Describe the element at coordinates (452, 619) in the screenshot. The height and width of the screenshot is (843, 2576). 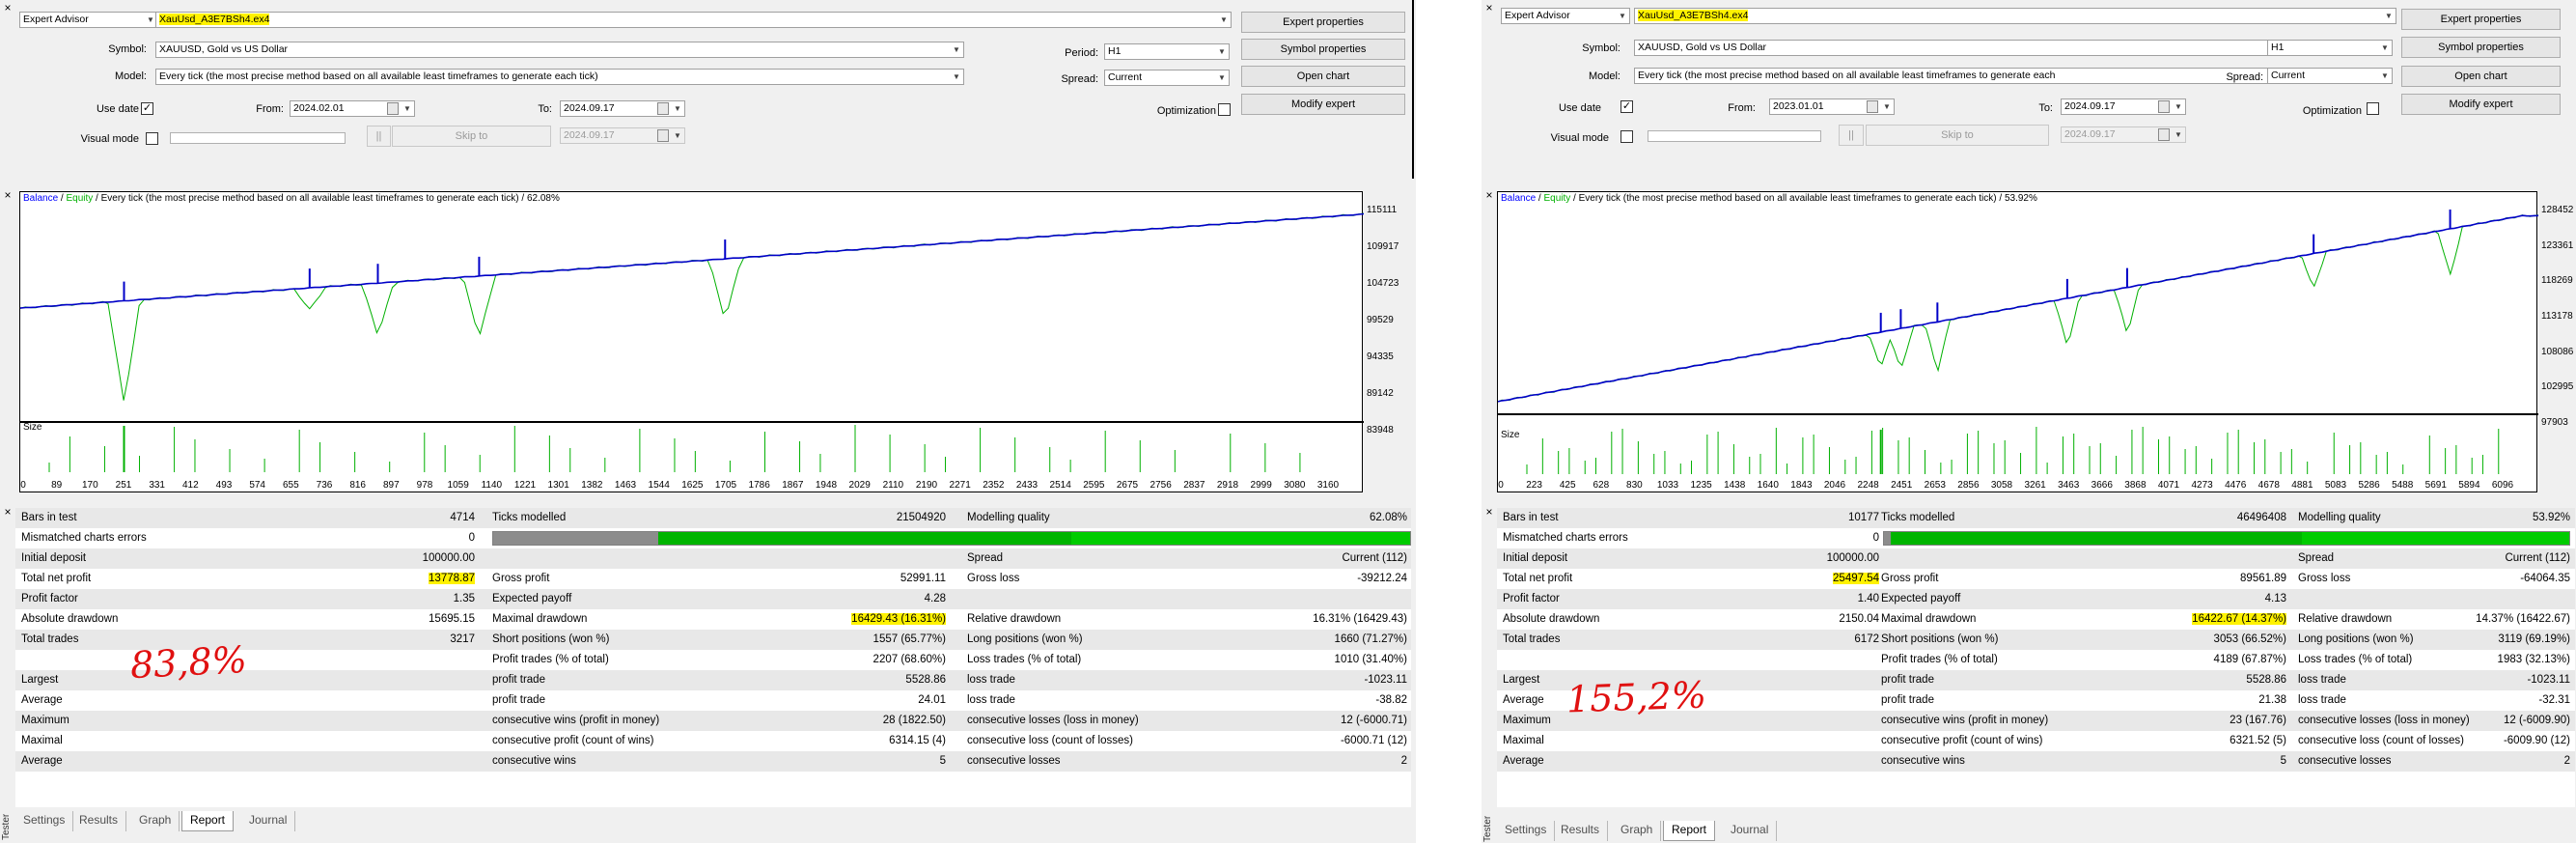
I see `report-cell: 15695.15` at that location.